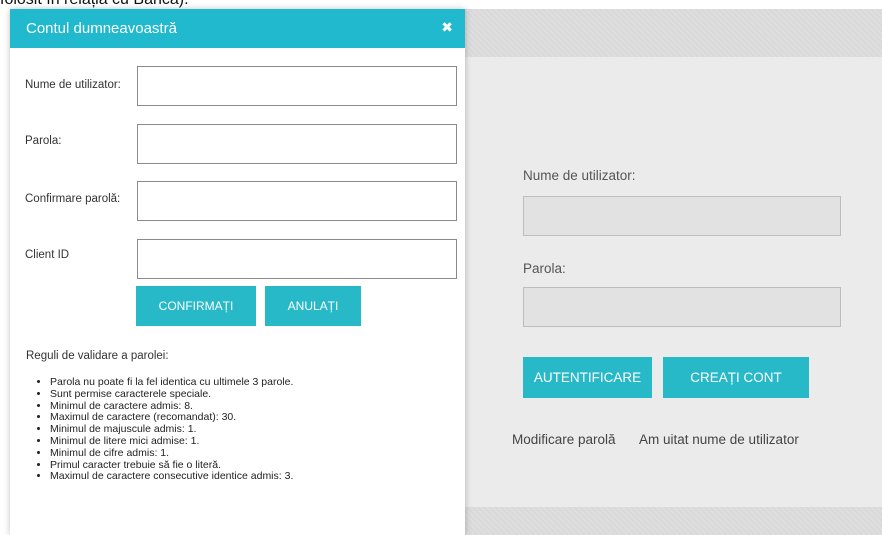 The image size is (882, 535). Describe the element at coordinates (297, 86) in the screenshot. I see `username-input` at that location.